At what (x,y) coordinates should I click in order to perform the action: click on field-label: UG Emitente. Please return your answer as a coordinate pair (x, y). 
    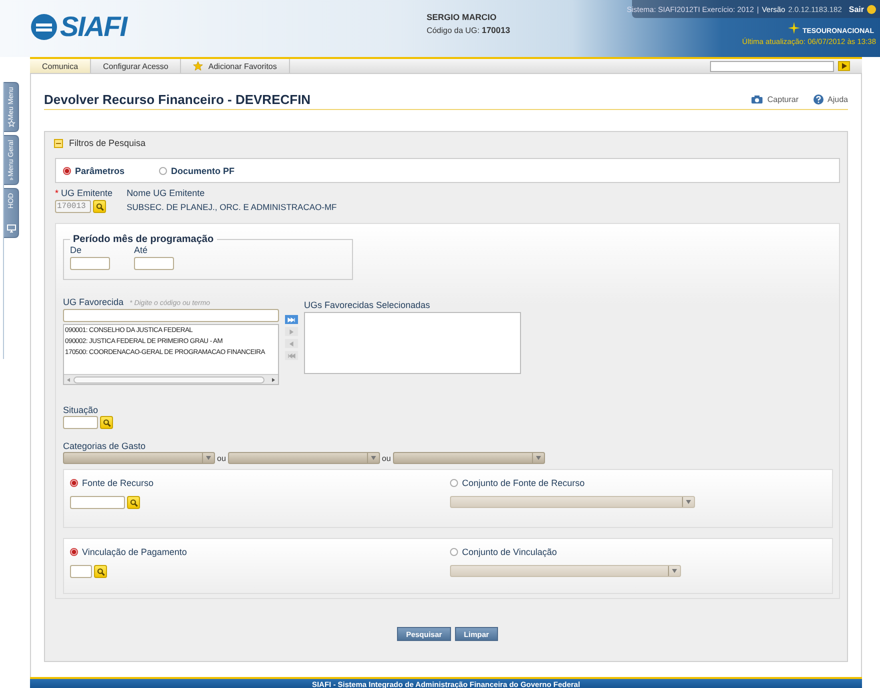
    Looking at the image, I should click on (87, 193).